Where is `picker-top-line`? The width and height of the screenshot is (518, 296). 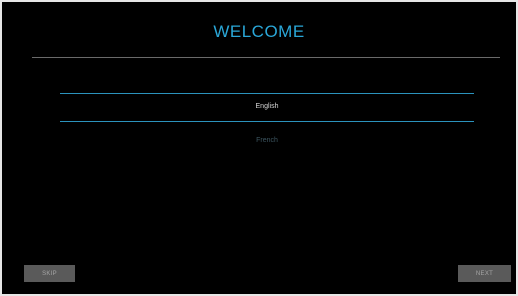
picker-top-line is located at coordinates (267, 93).